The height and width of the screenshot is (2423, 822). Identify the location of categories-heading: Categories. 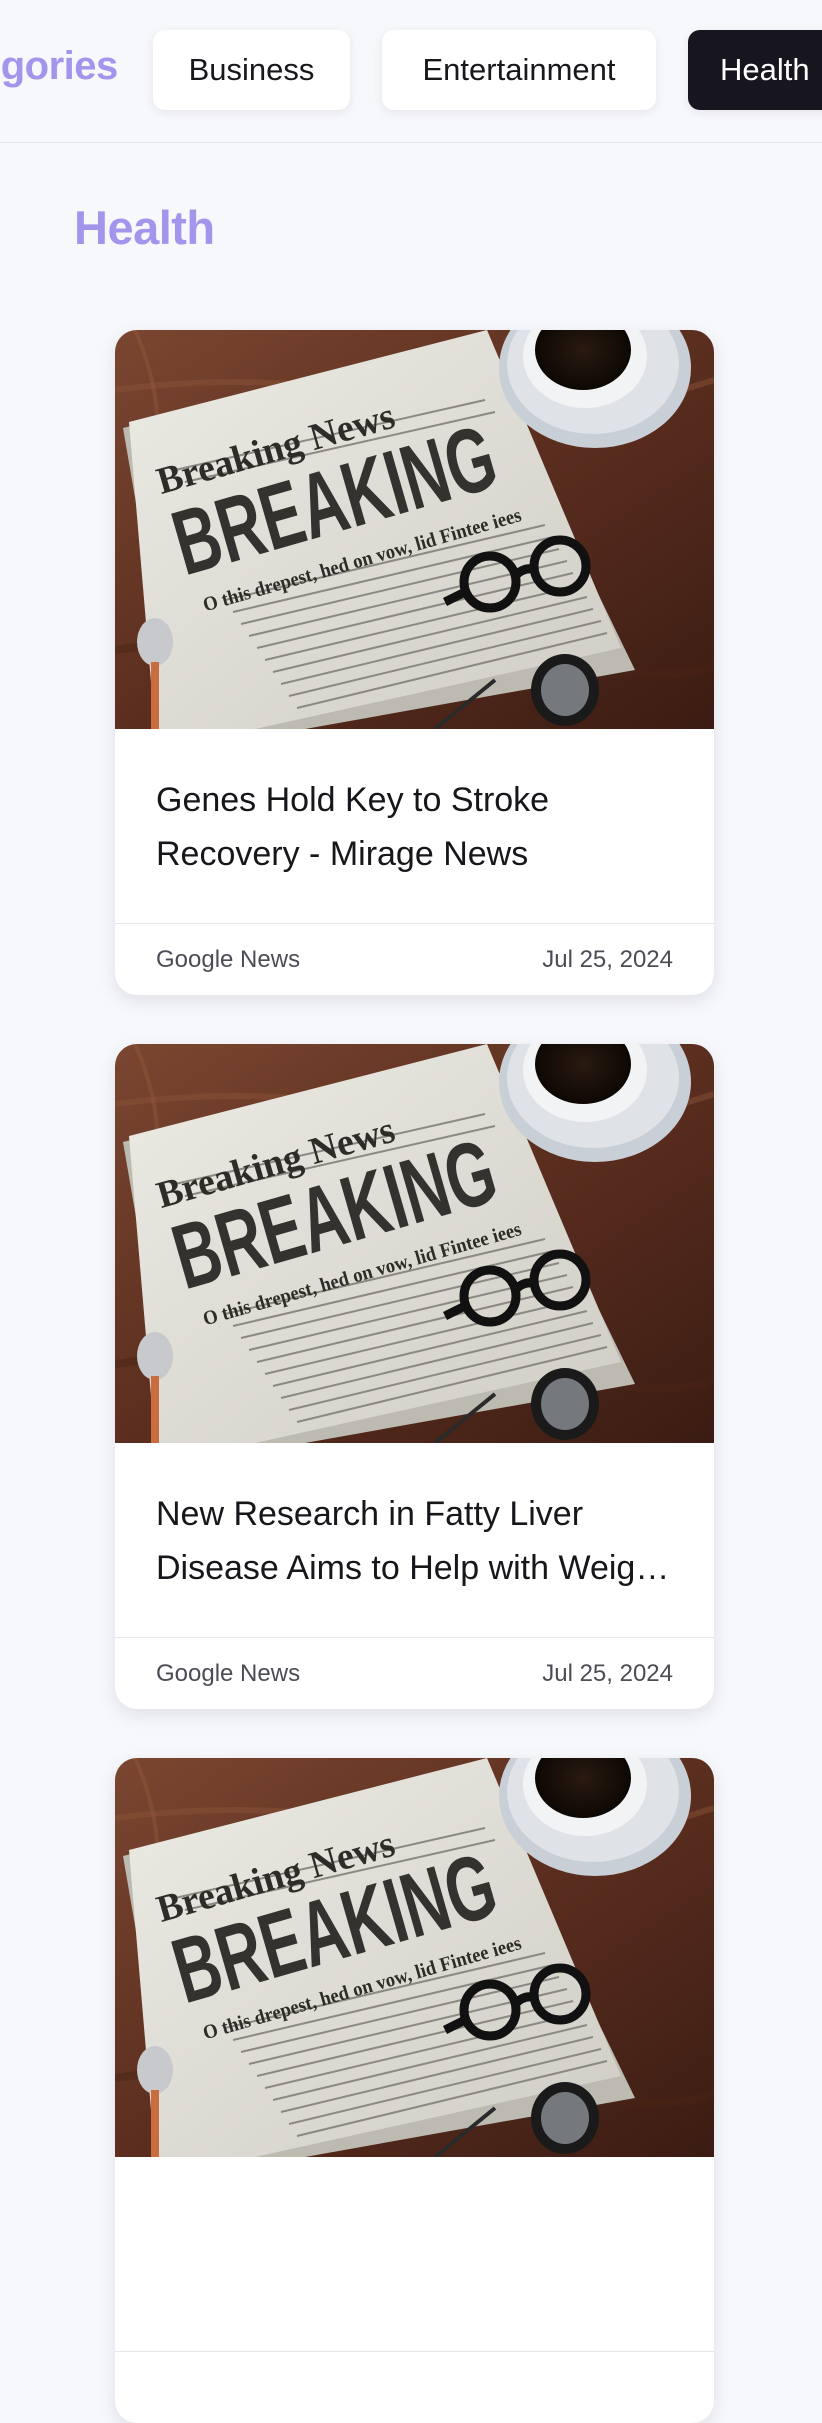
(59, 66).